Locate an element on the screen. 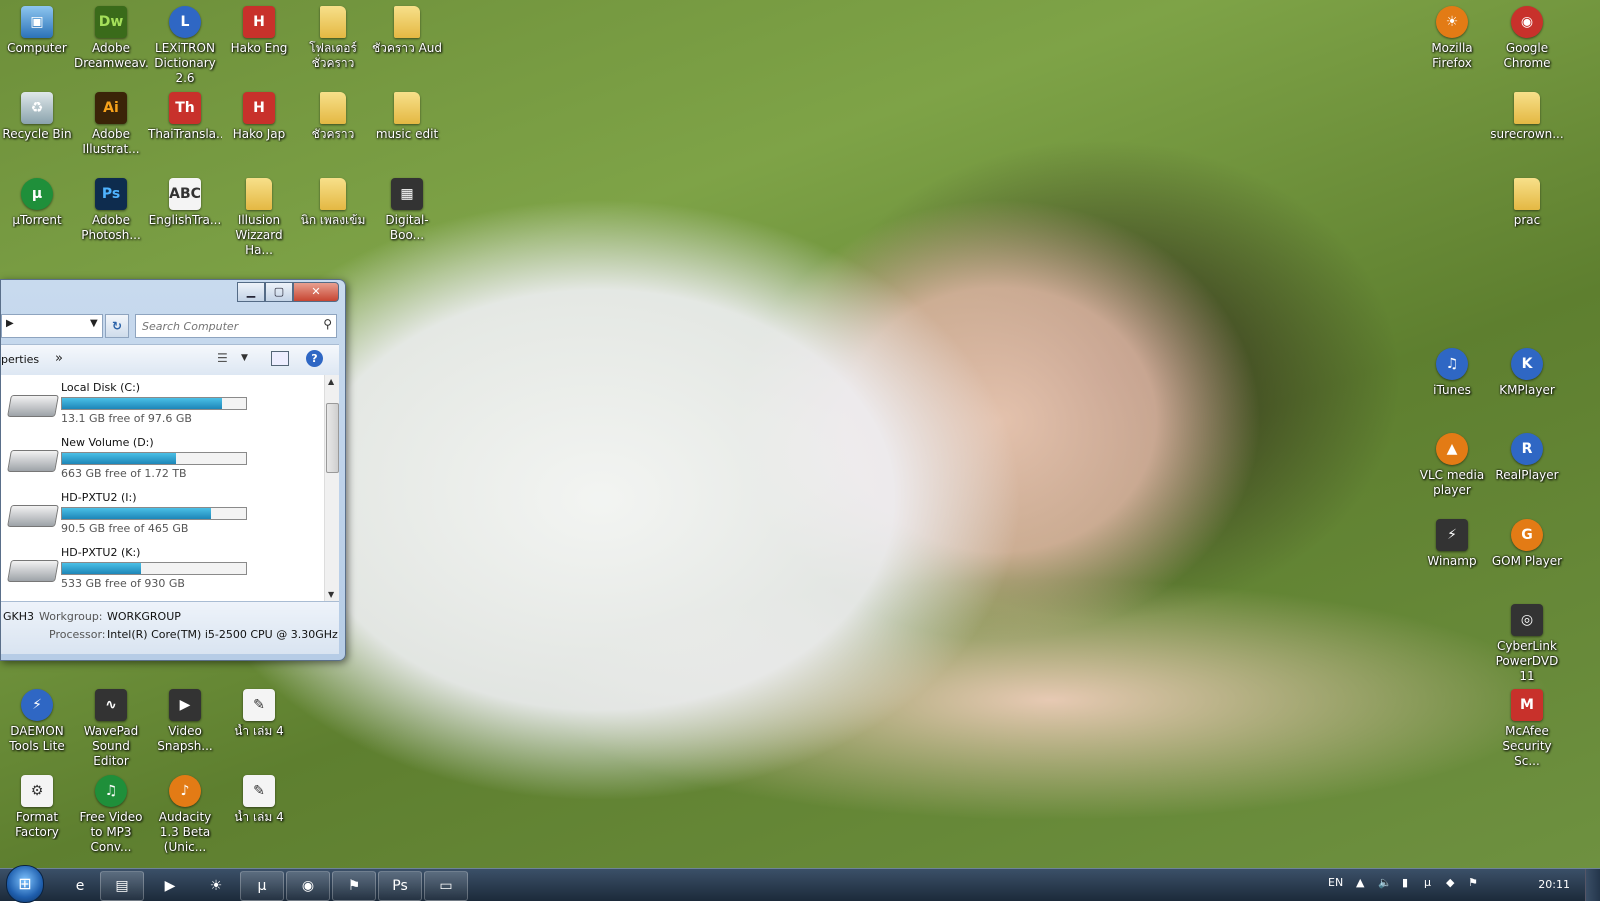 This screenshot has height=903, width=1600. desktop-icon-computer: ▣ Computer is located at coordinates (37, 31).